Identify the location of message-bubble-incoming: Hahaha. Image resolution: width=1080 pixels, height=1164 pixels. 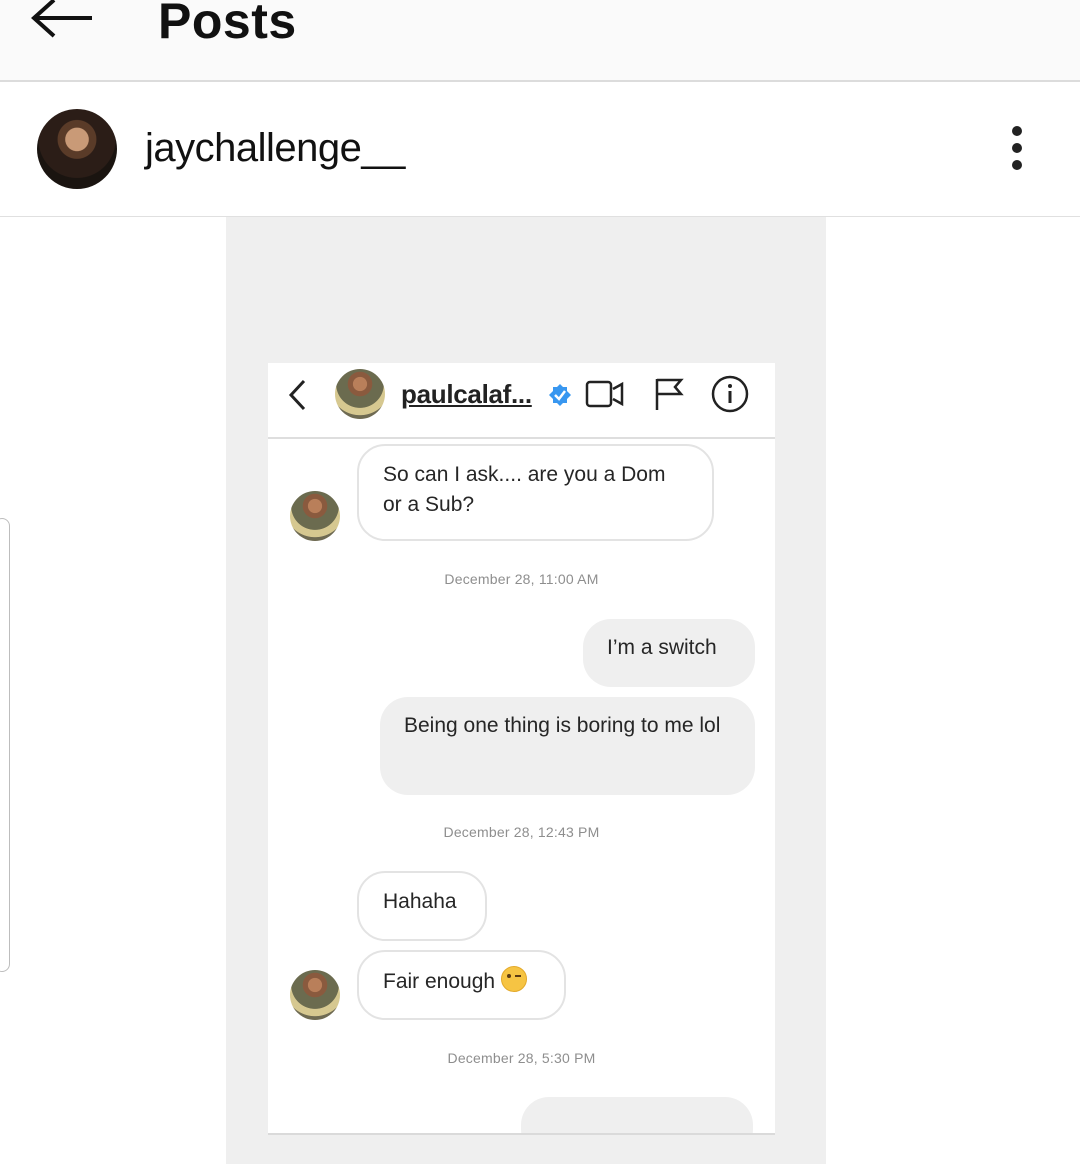
(422, 906).